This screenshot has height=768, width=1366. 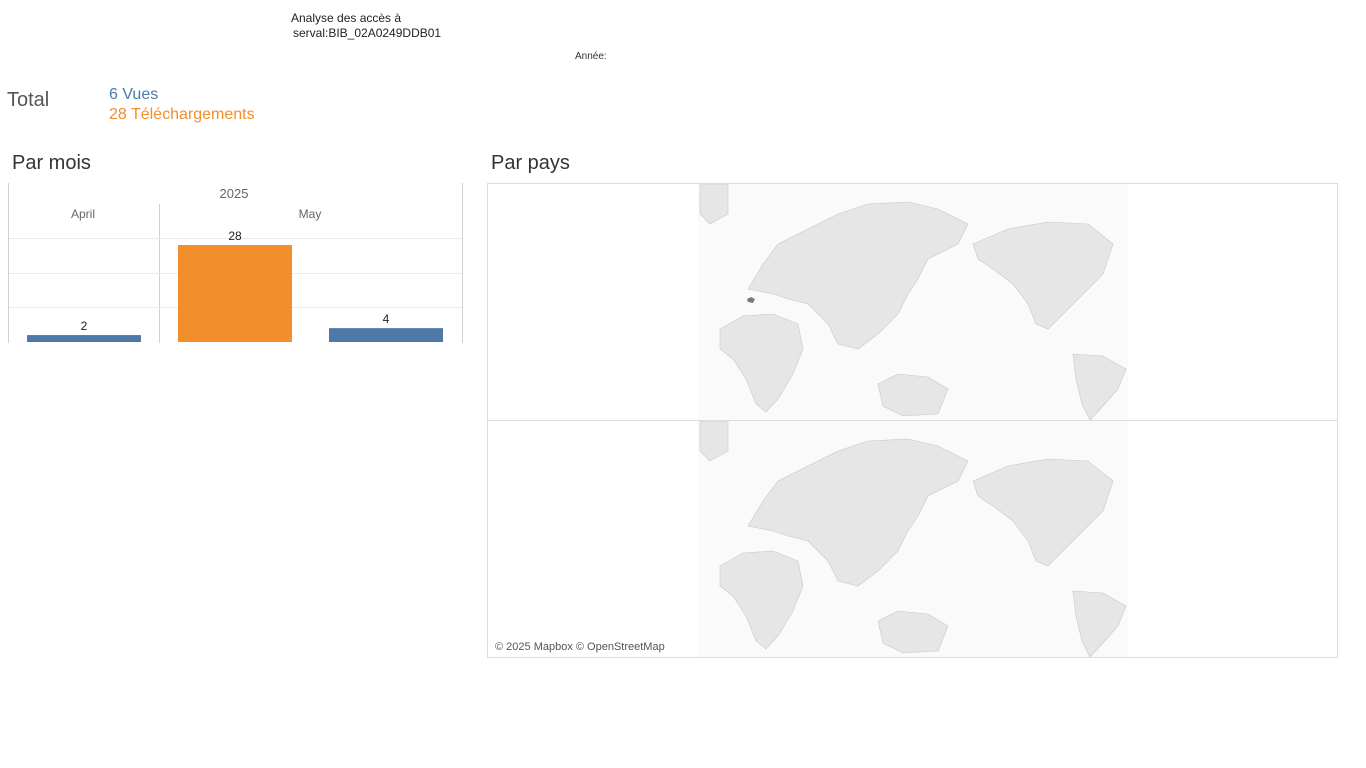 What do you see at coordinates (346, 18) in the screenshot?
I see `title-line-1: Analyse des accès à` at bounding box center [346, 18].